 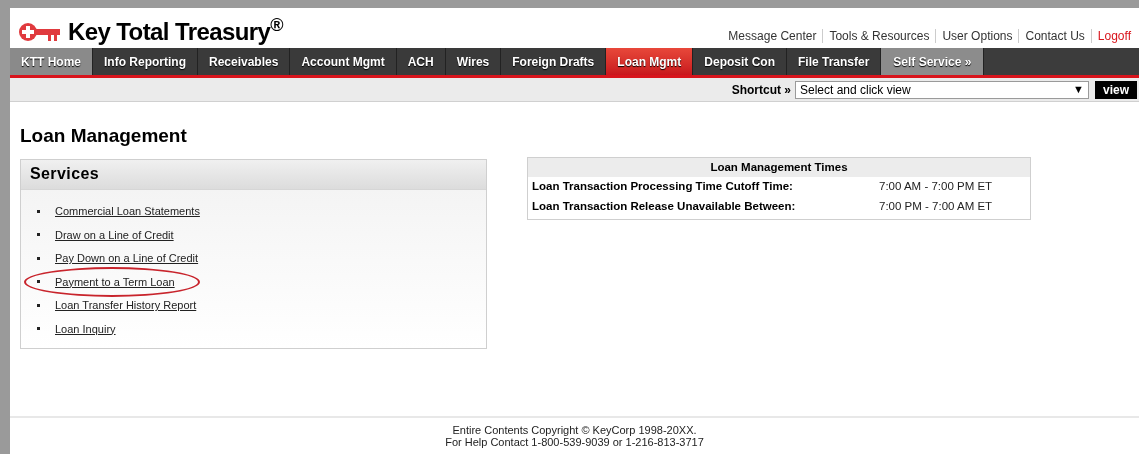 I want to click on service-link: Loan Inquiry, so click(x=85, y=328).